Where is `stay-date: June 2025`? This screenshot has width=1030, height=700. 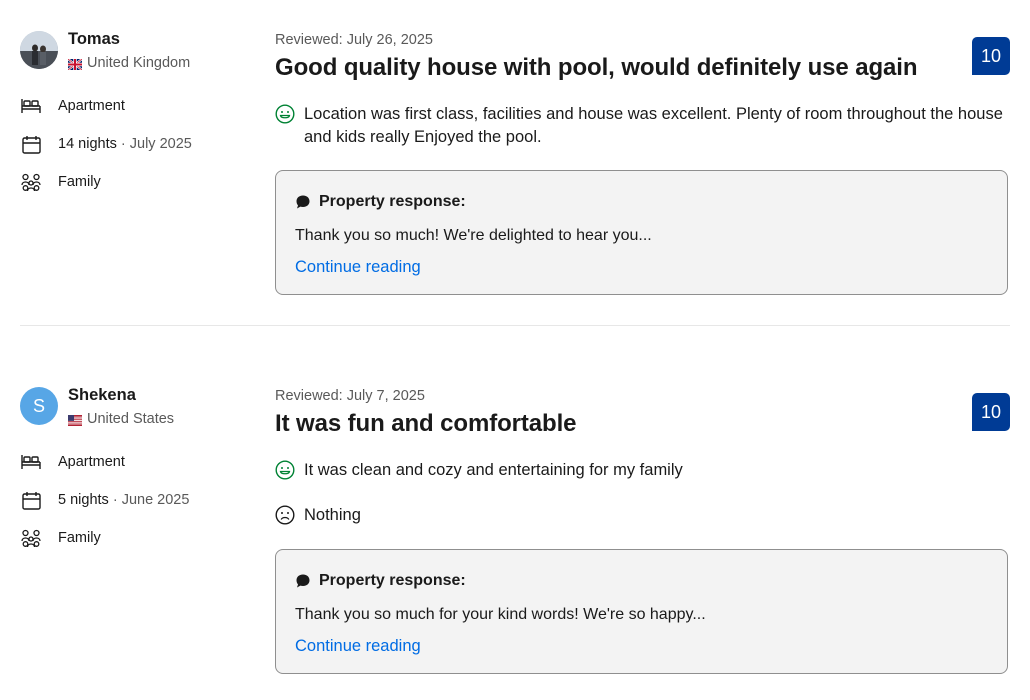
stay-date: June 2025 is located at coordinates (155, 500).